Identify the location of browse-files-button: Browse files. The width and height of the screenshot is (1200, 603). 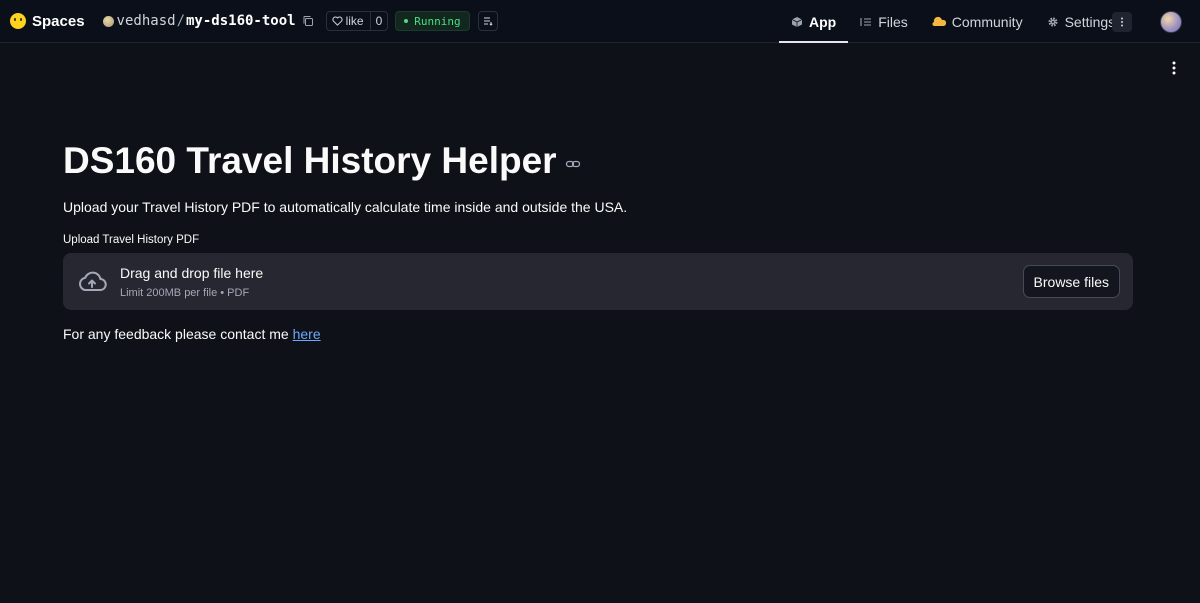
(1071, 281).